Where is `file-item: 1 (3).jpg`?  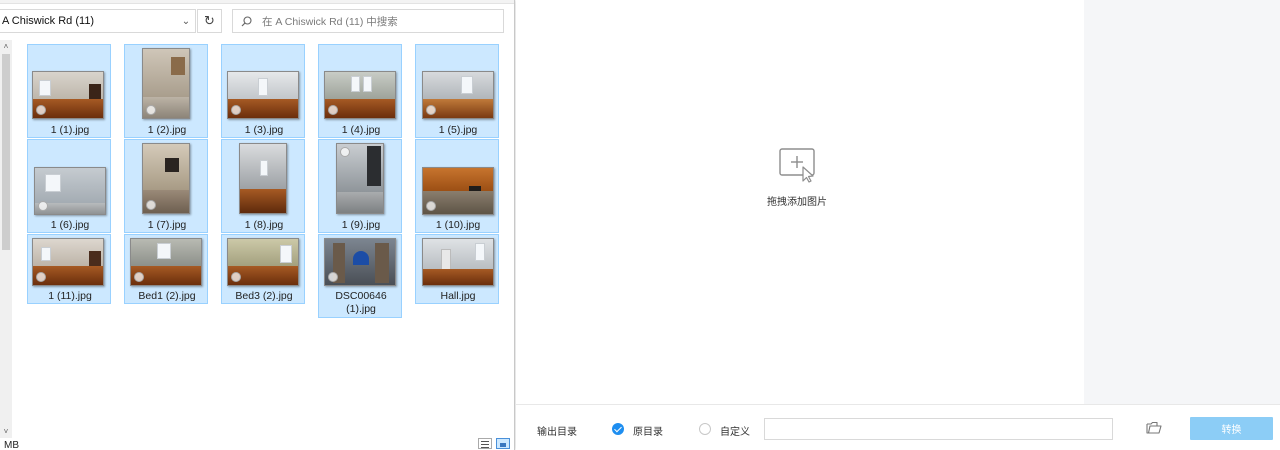
file-item: 1 (3).jpg is located at coordinates (263, 91).